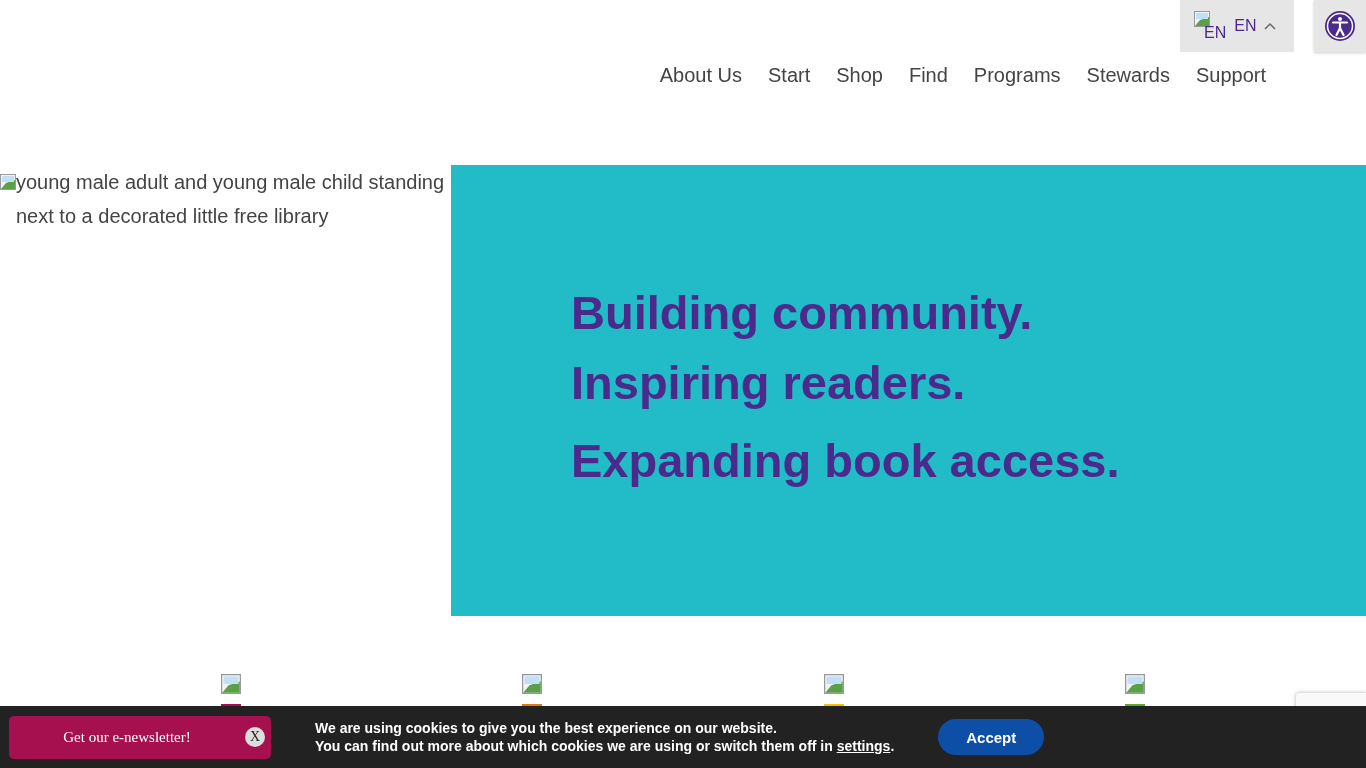  Describe the element at coordinates (1230, 75) in the screenshot. I see `nav-link: Support` at that location.